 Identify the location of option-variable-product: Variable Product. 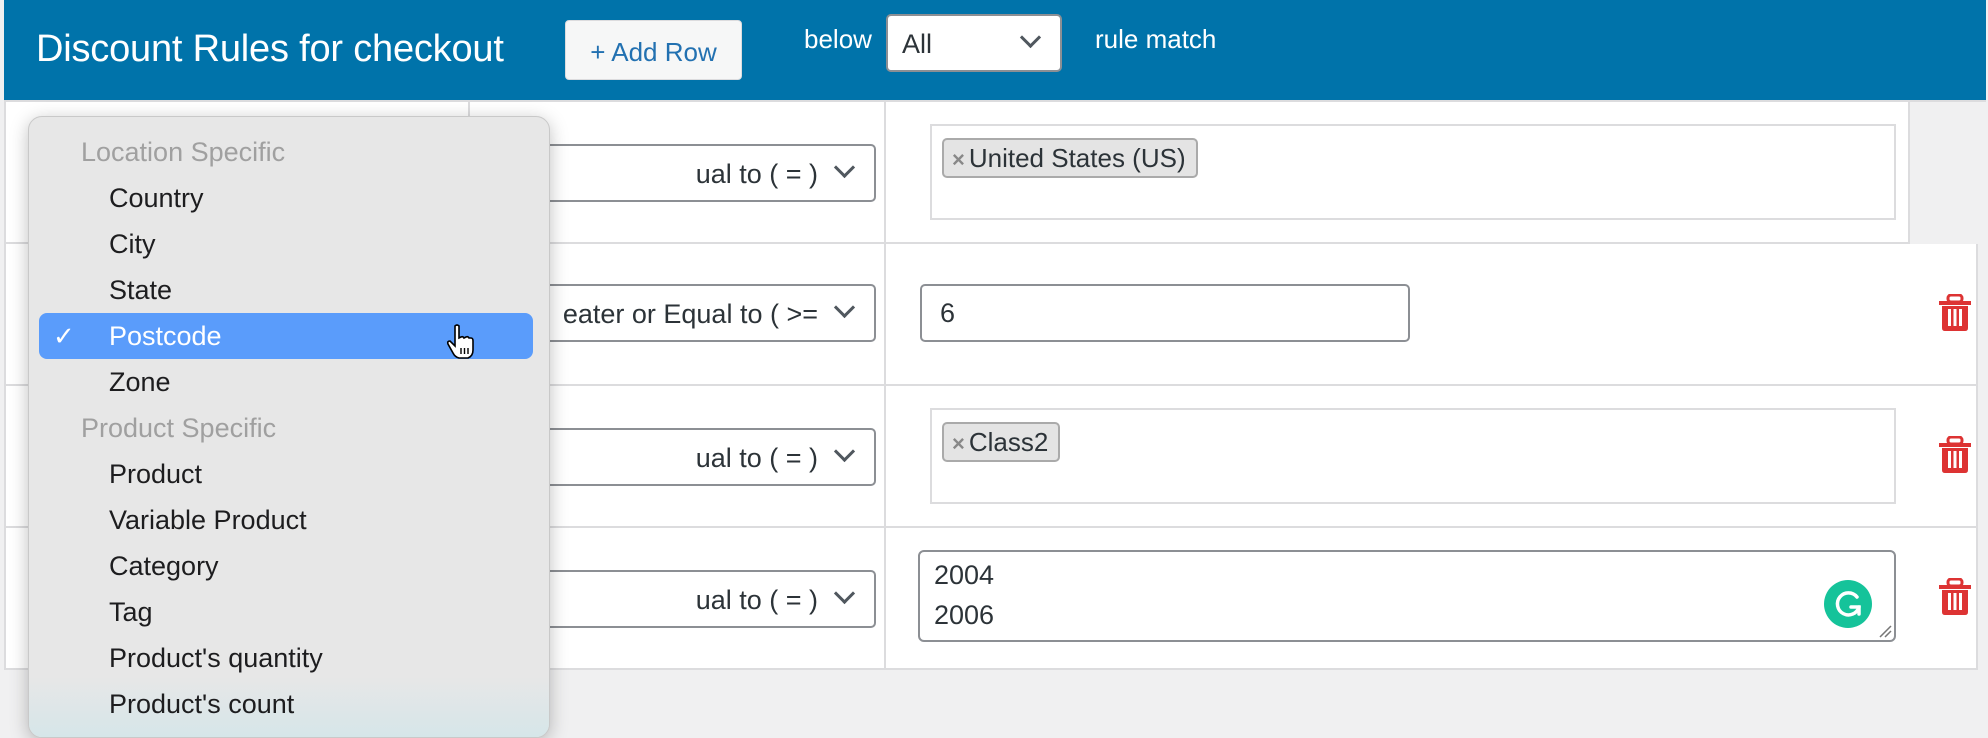
(286, 520).